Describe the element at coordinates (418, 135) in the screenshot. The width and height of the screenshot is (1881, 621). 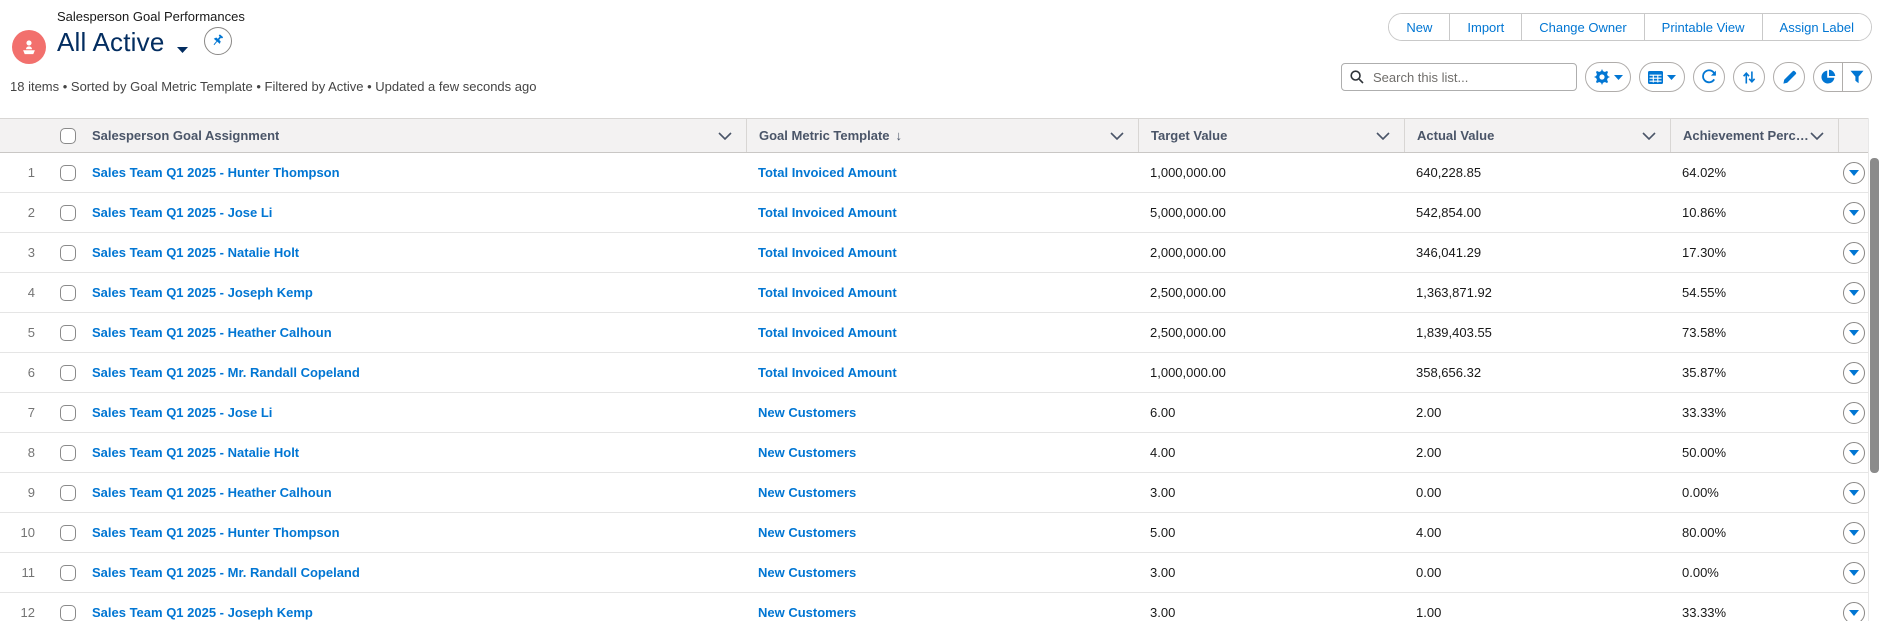
I see `column-header-salesperson-goal-assignment: Salesperson Goal Assignment` at that location.